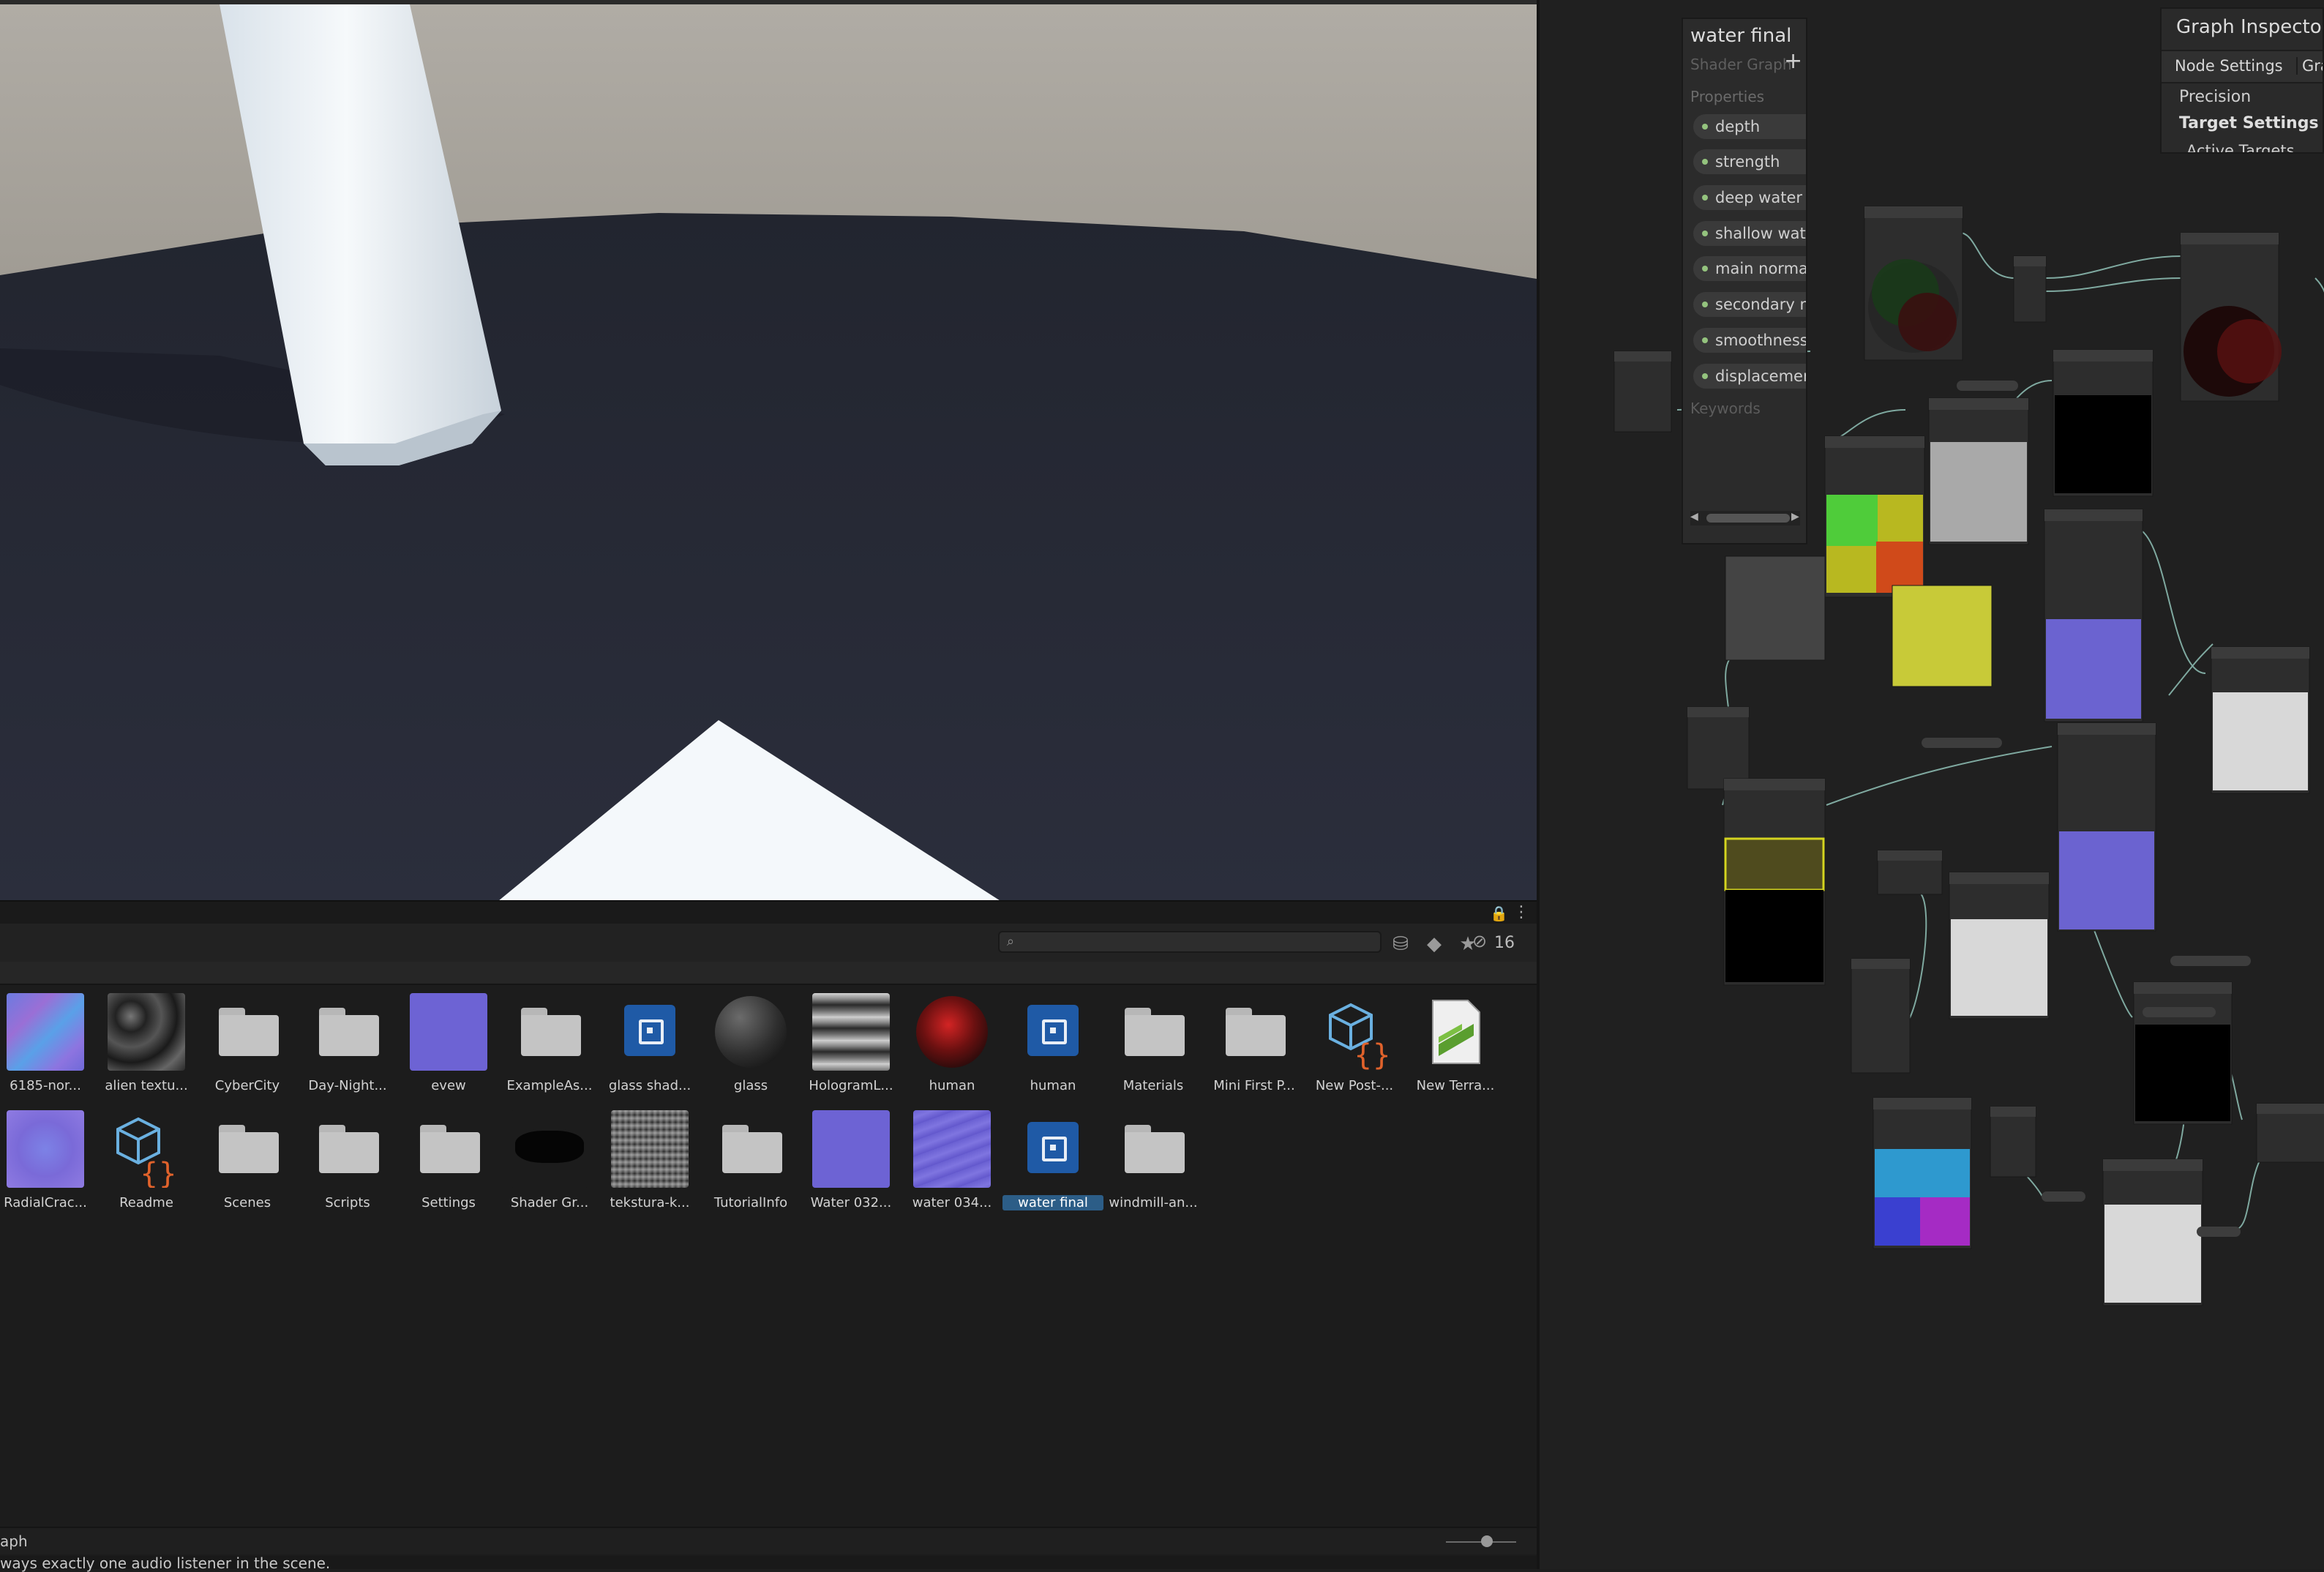  Describe the element at coordinates (2310, 66) in the screenshot. I see `tab-graph-settings: Gra` at that location.